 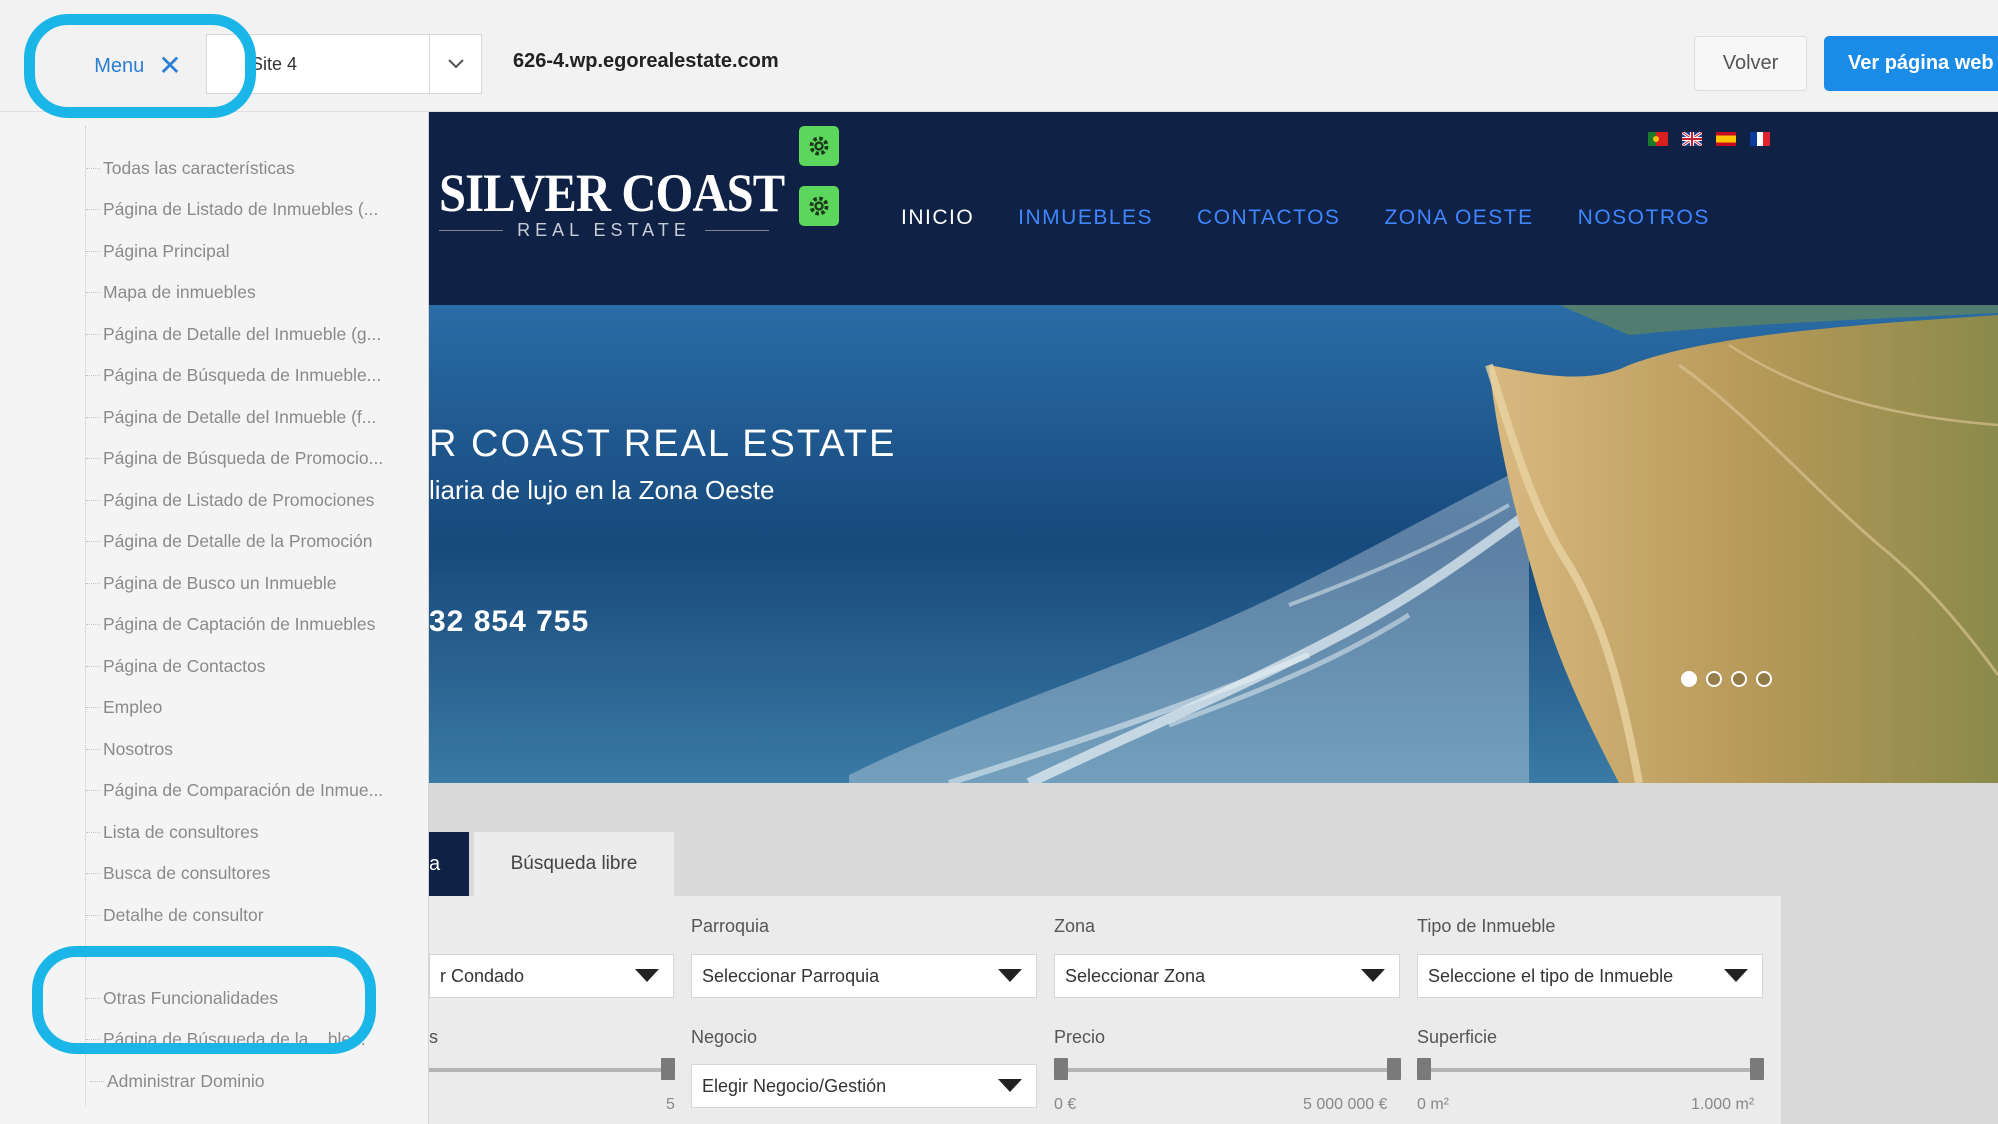 I want to click on sidebar-item: Detalhe de consultor, so click(x=246, y=915).